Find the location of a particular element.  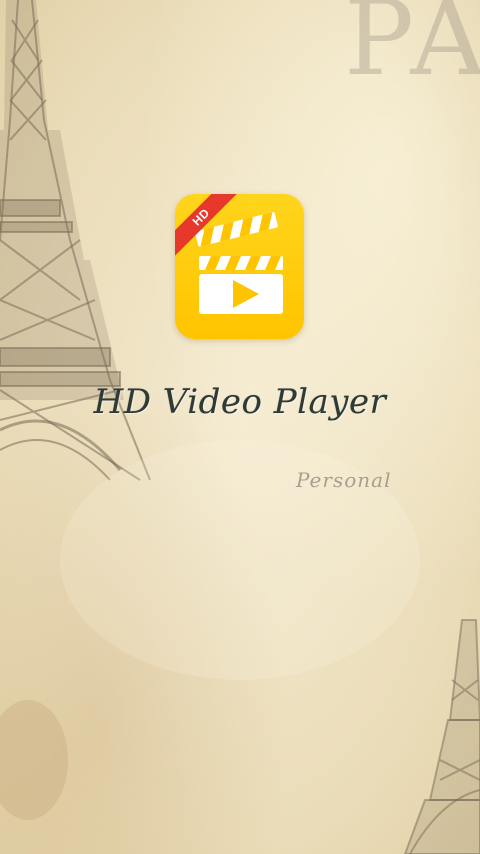

app-subtitle: Personal is located at coordinates (344, 480).